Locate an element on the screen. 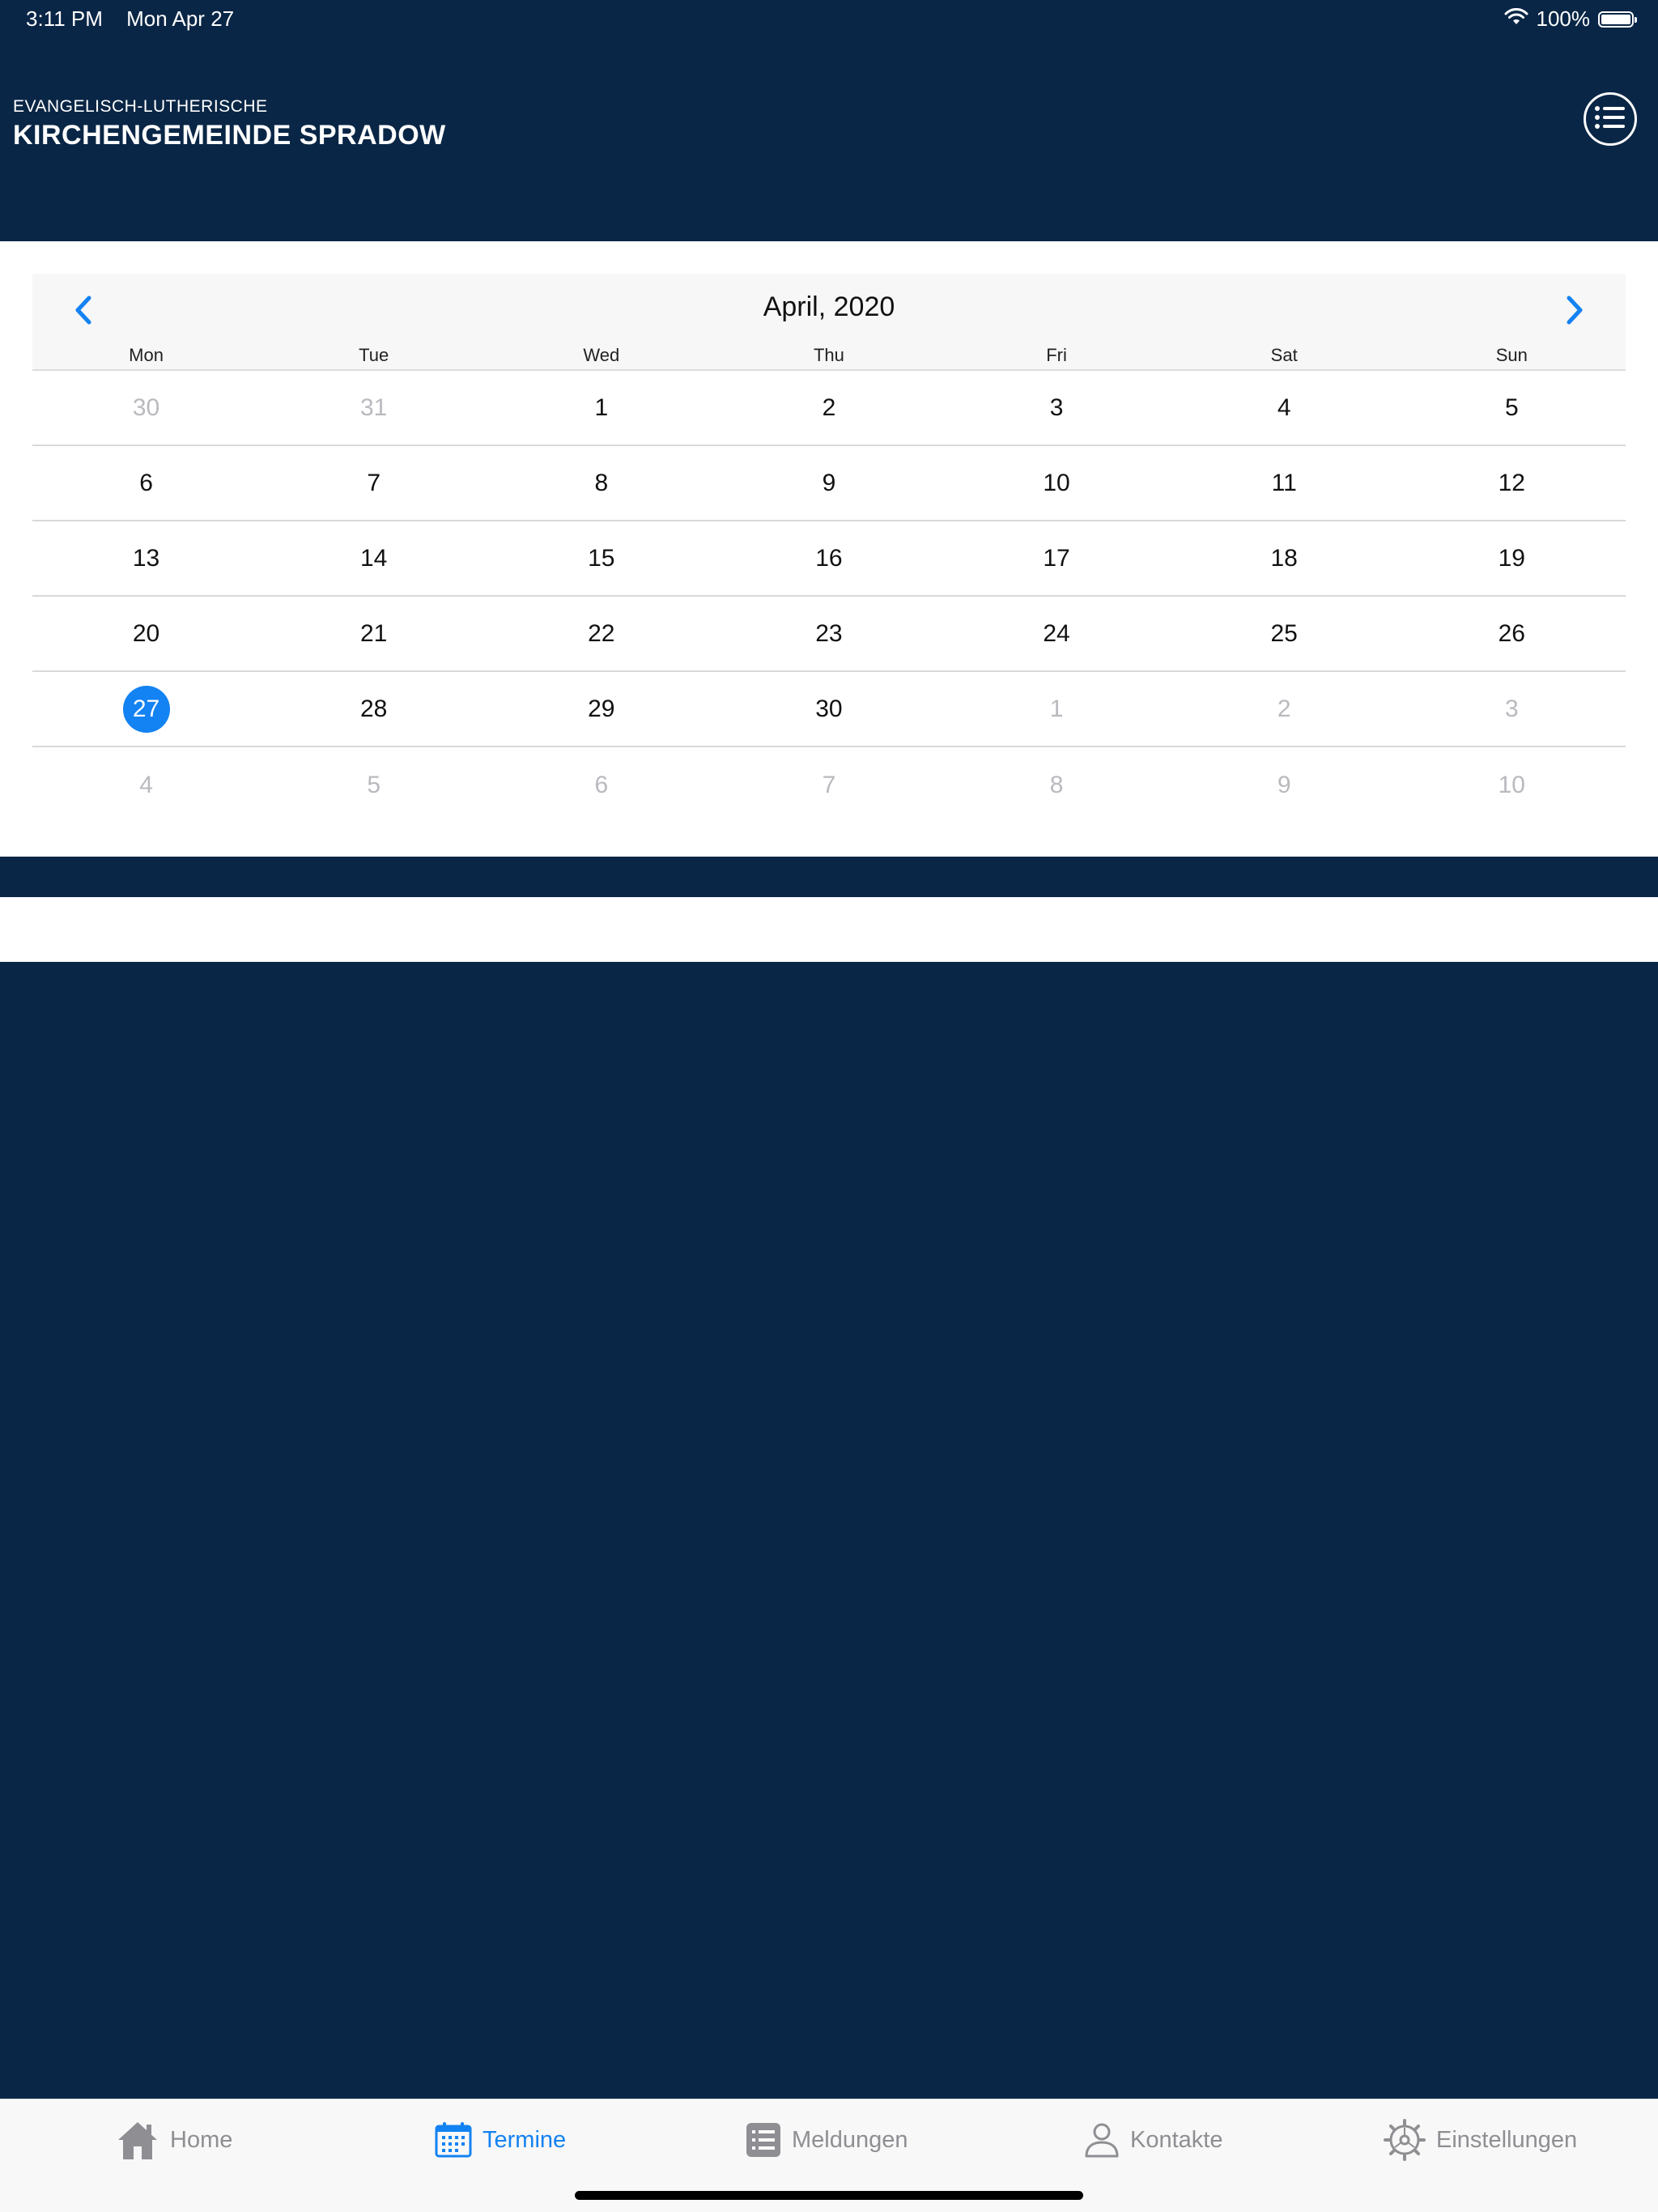 The height and width of the screenshot is (2212, 1658). calendar-day: 26 is located at coordinates (1512, 634).